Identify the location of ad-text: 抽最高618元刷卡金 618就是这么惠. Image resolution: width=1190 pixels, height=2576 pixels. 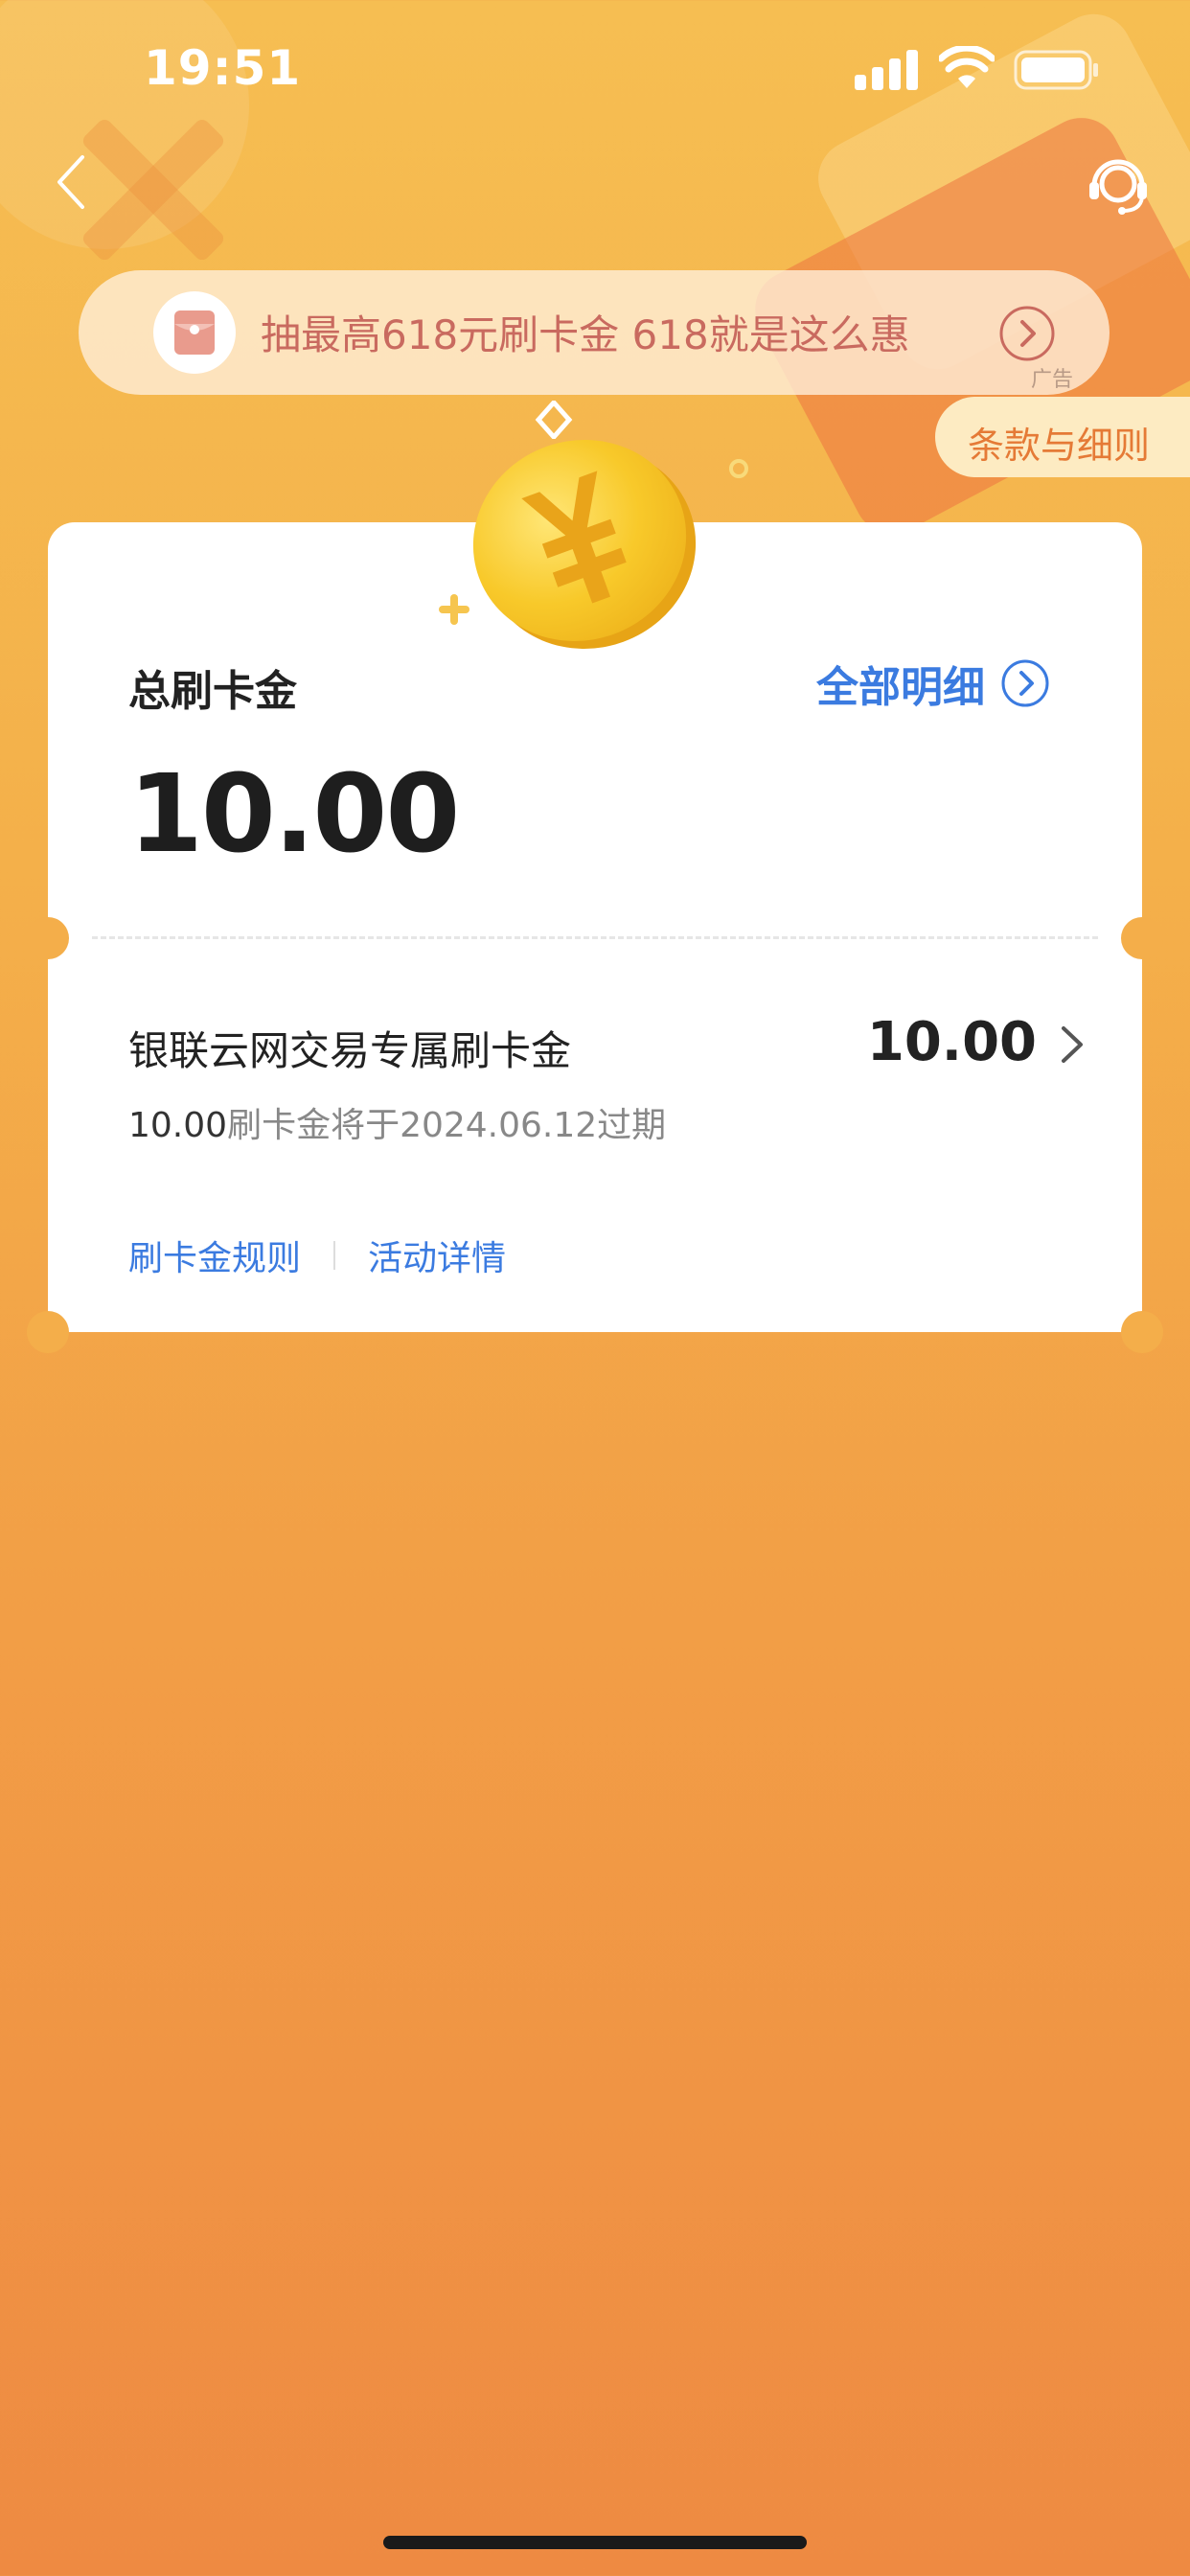
(586, 334).